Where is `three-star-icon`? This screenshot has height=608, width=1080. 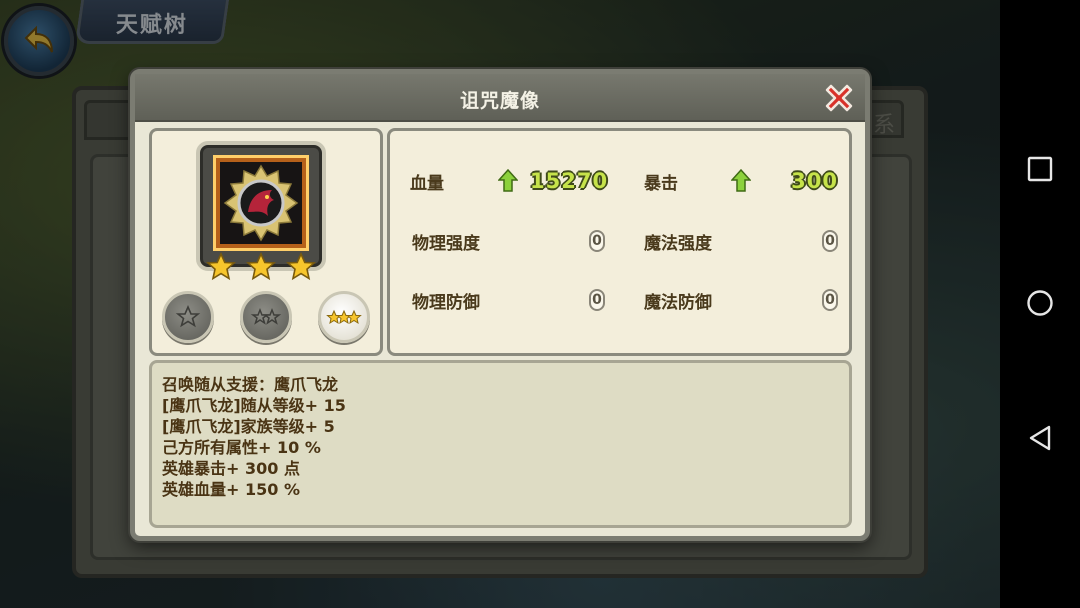
three-star-icon is located at coordinates (344, 317).